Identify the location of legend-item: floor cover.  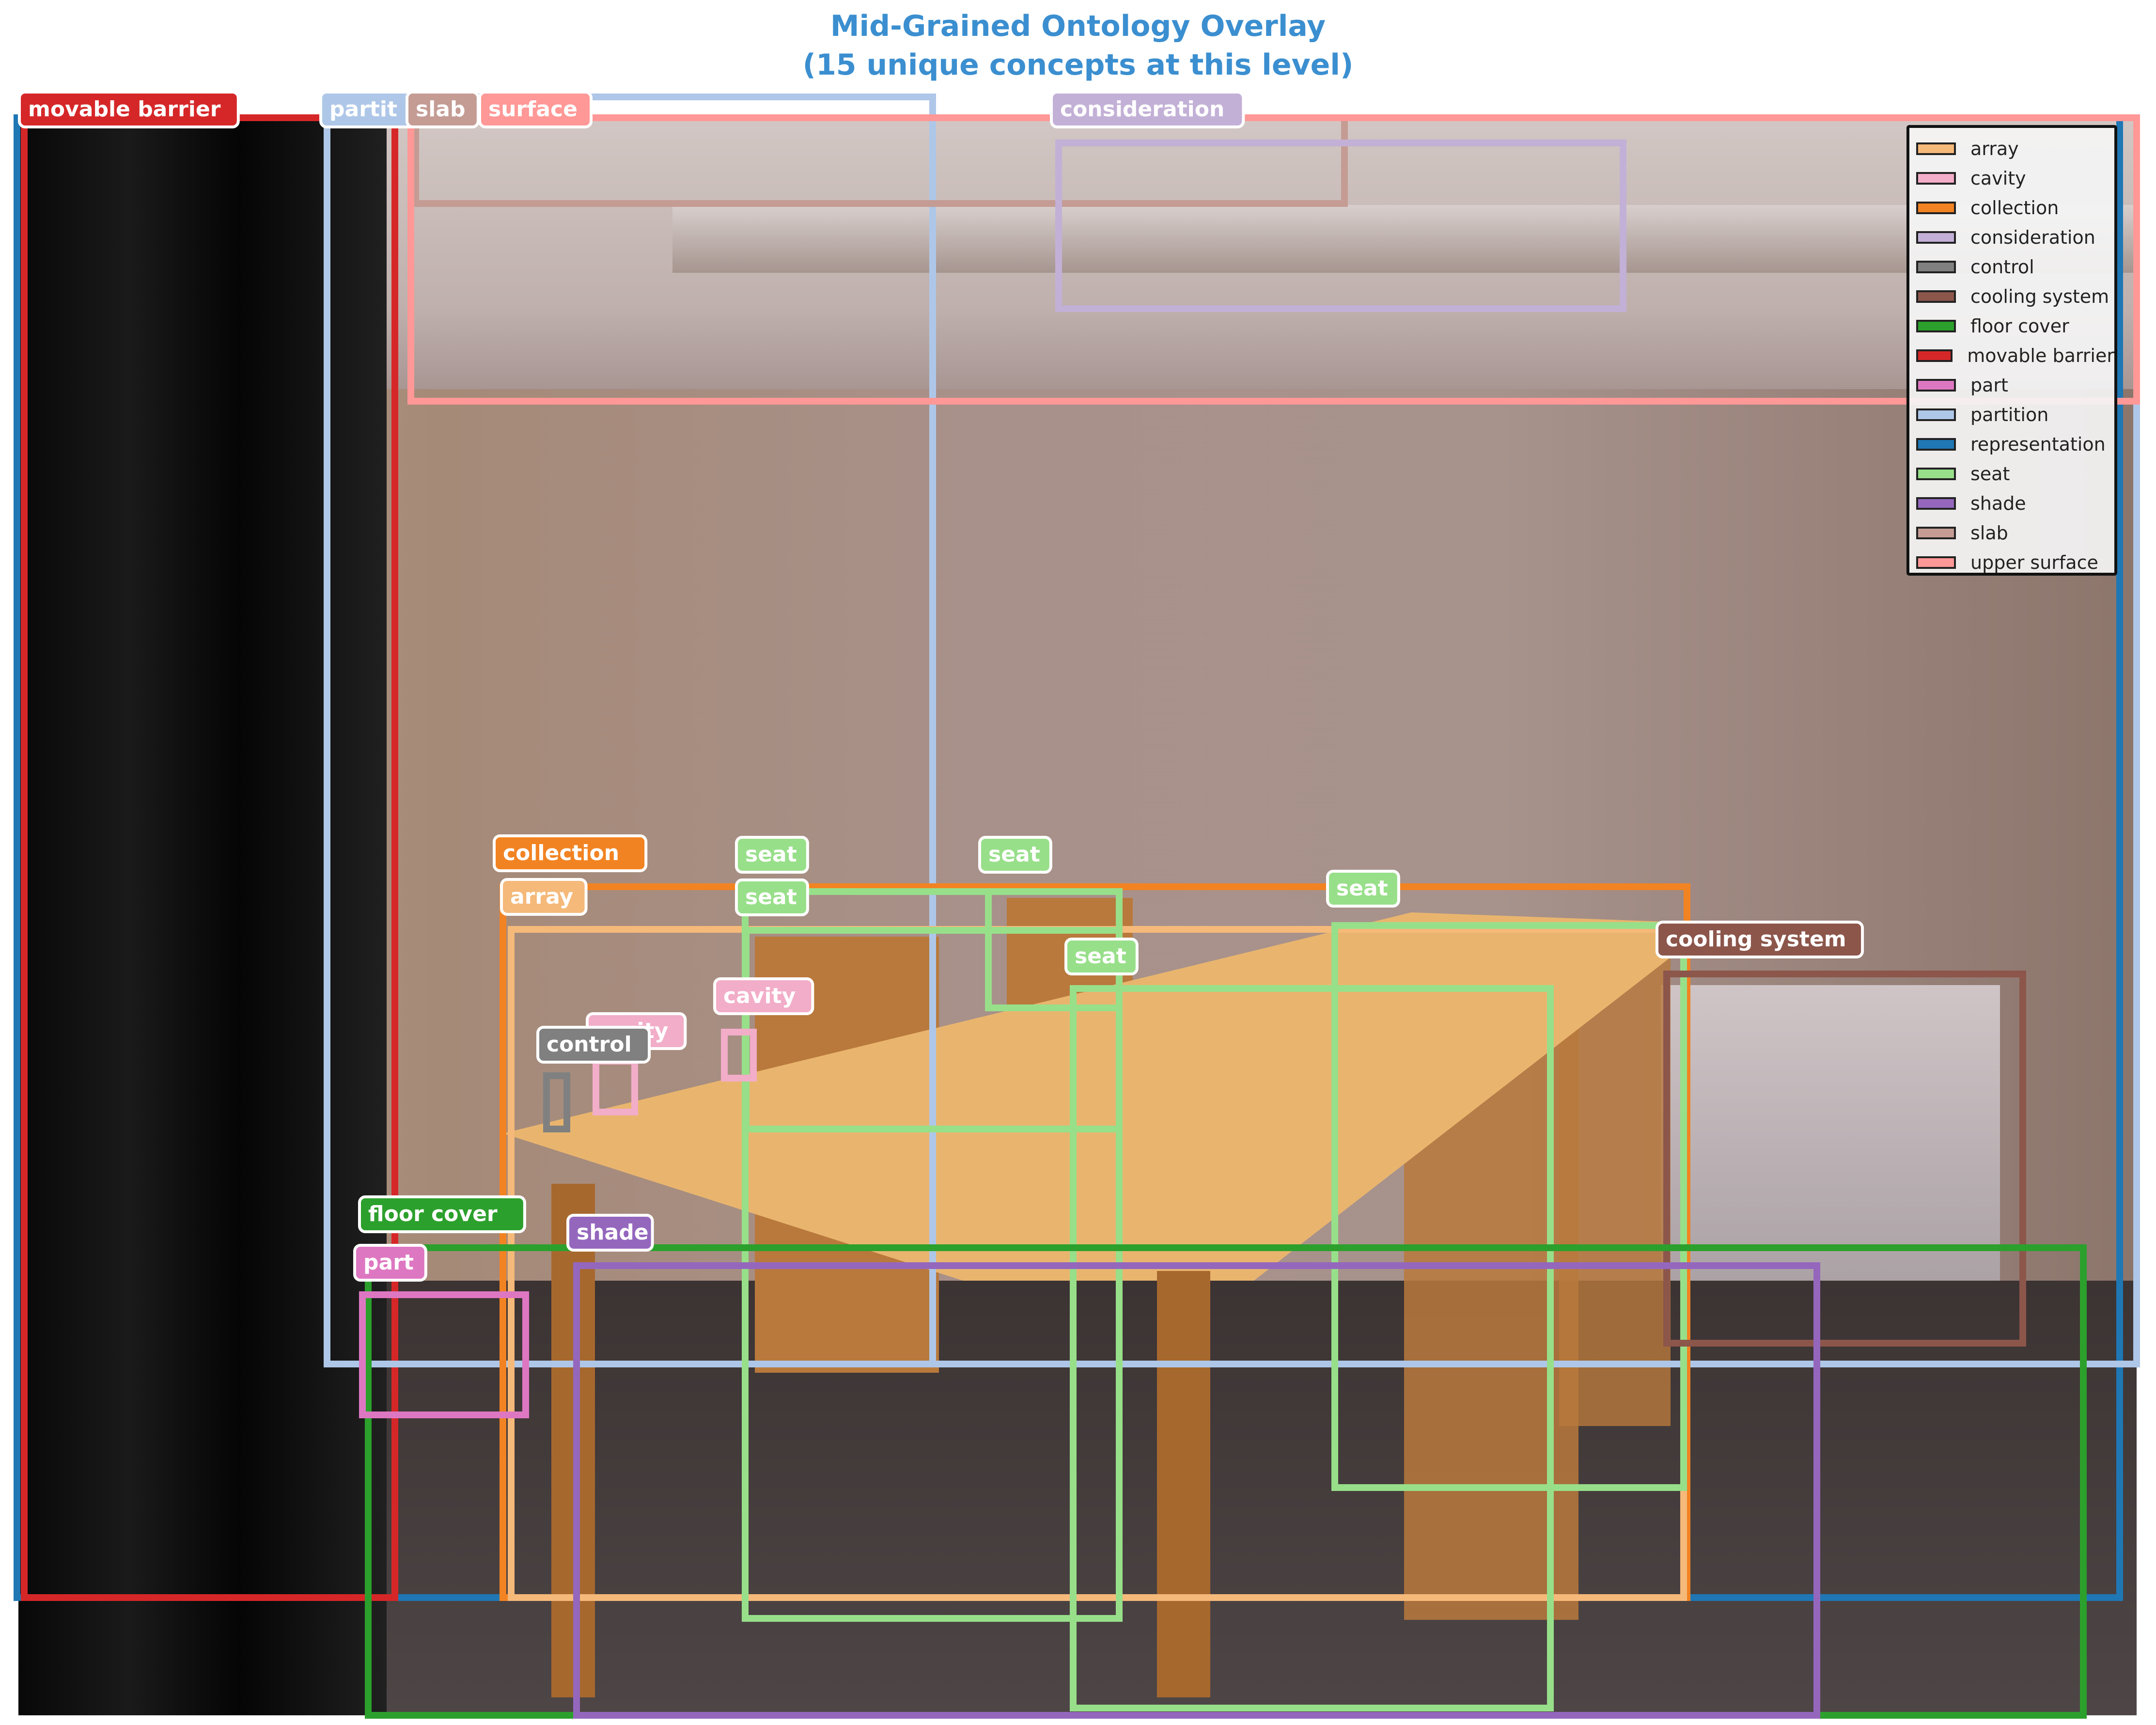
(2015, 326).